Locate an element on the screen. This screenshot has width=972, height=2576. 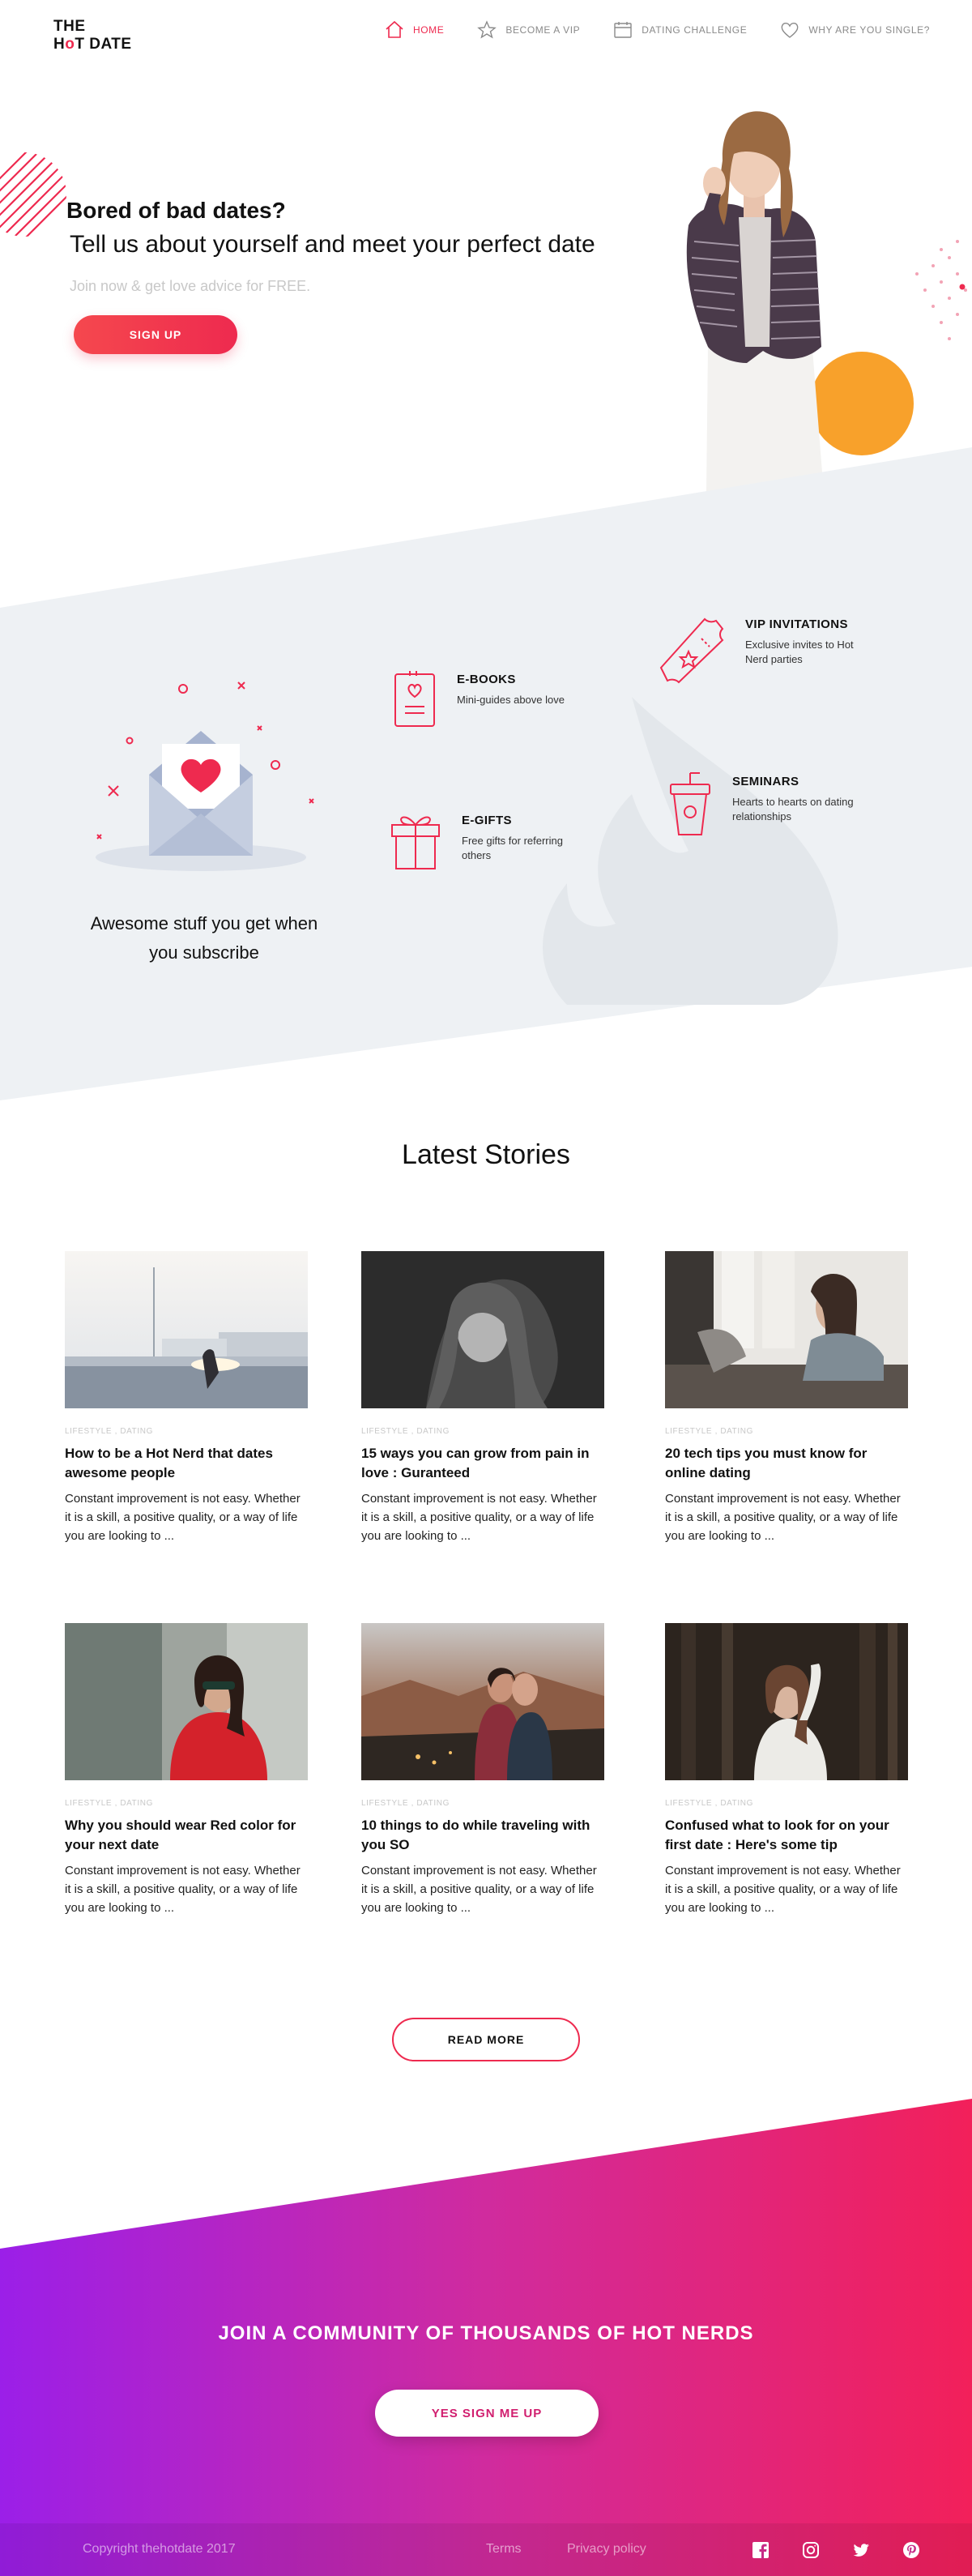
privacy-policy-link: Privacy policy is located at coordinates (606, 2549).